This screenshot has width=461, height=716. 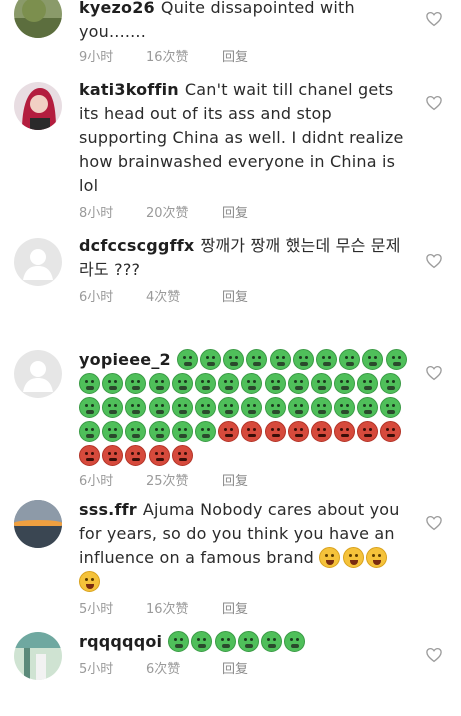 I want to click on timestamp: 9小时, so click(x=96, y=57).